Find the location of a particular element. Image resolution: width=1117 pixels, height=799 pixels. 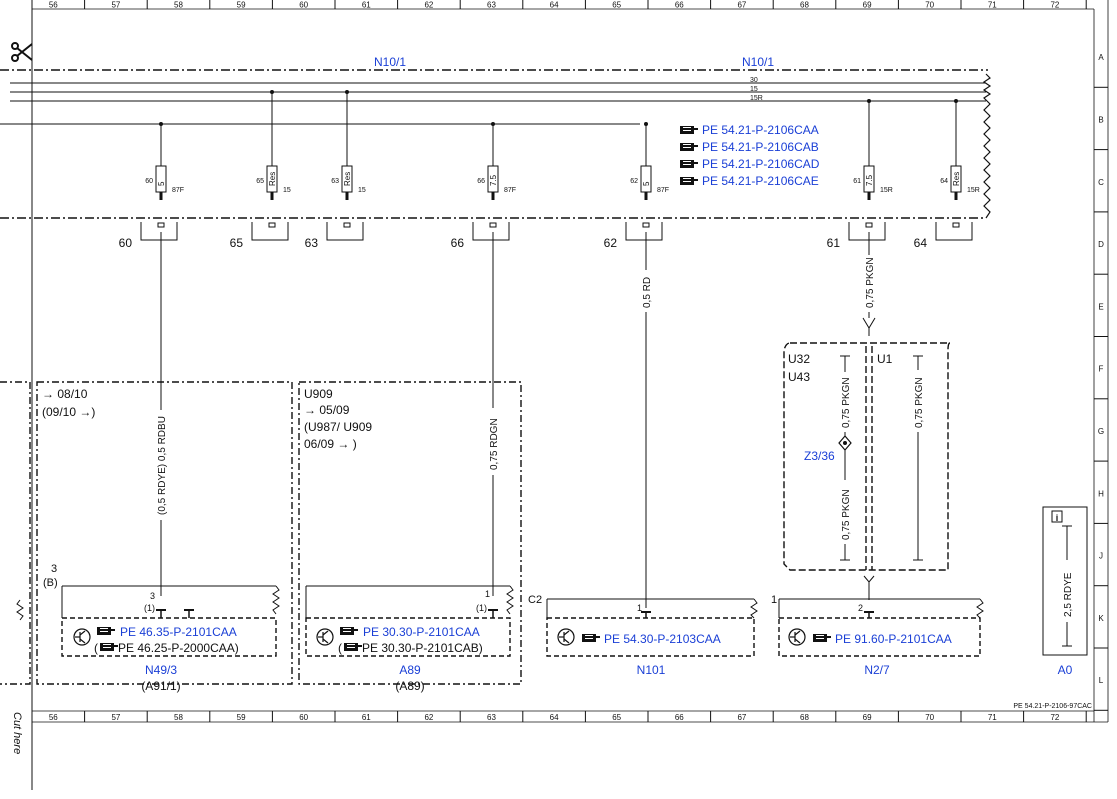

variant-u1: U1 is located at coordinates (885, 359).